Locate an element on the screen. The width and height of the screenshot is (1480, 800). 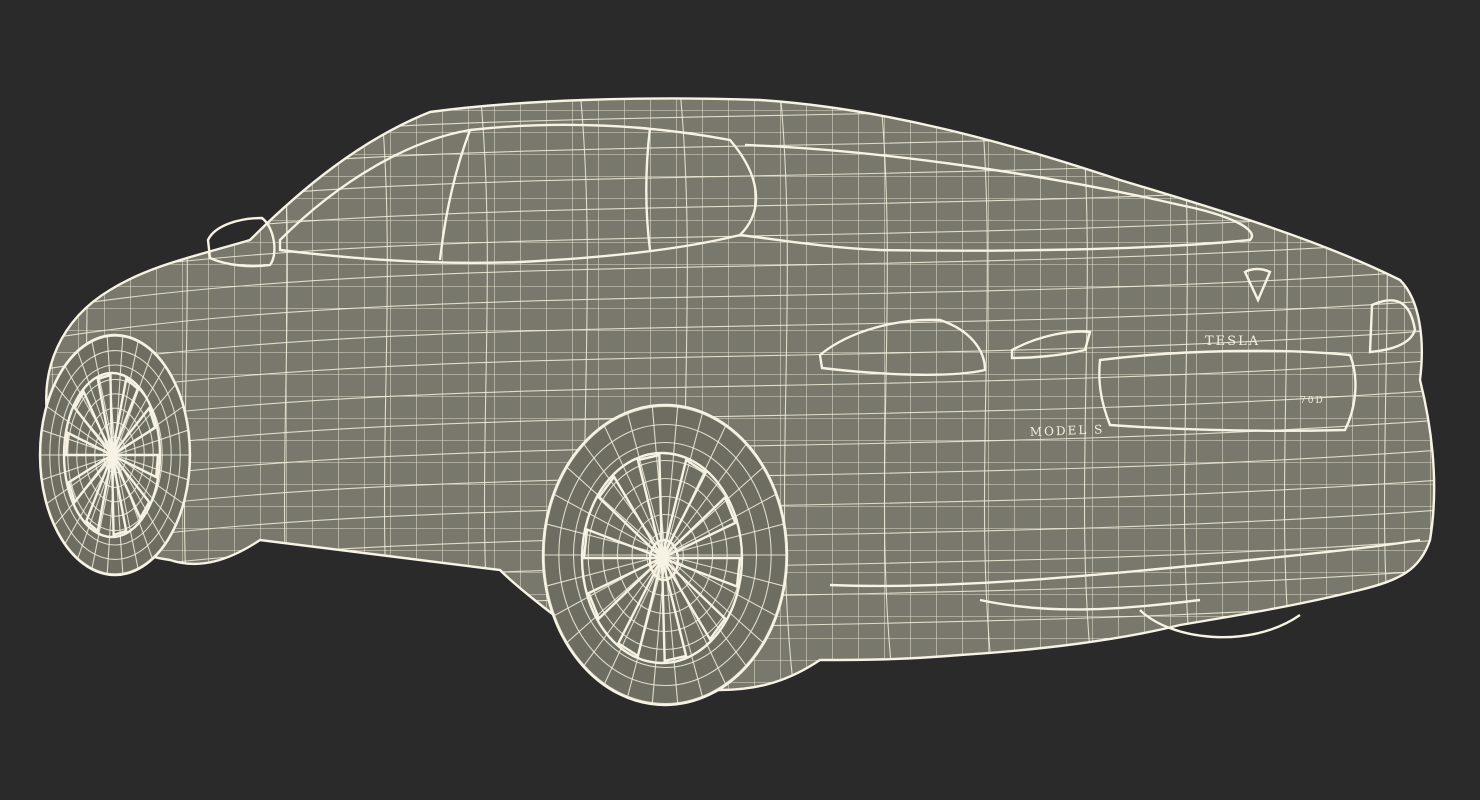
rear-wheel is located at coordinates (665, 555).